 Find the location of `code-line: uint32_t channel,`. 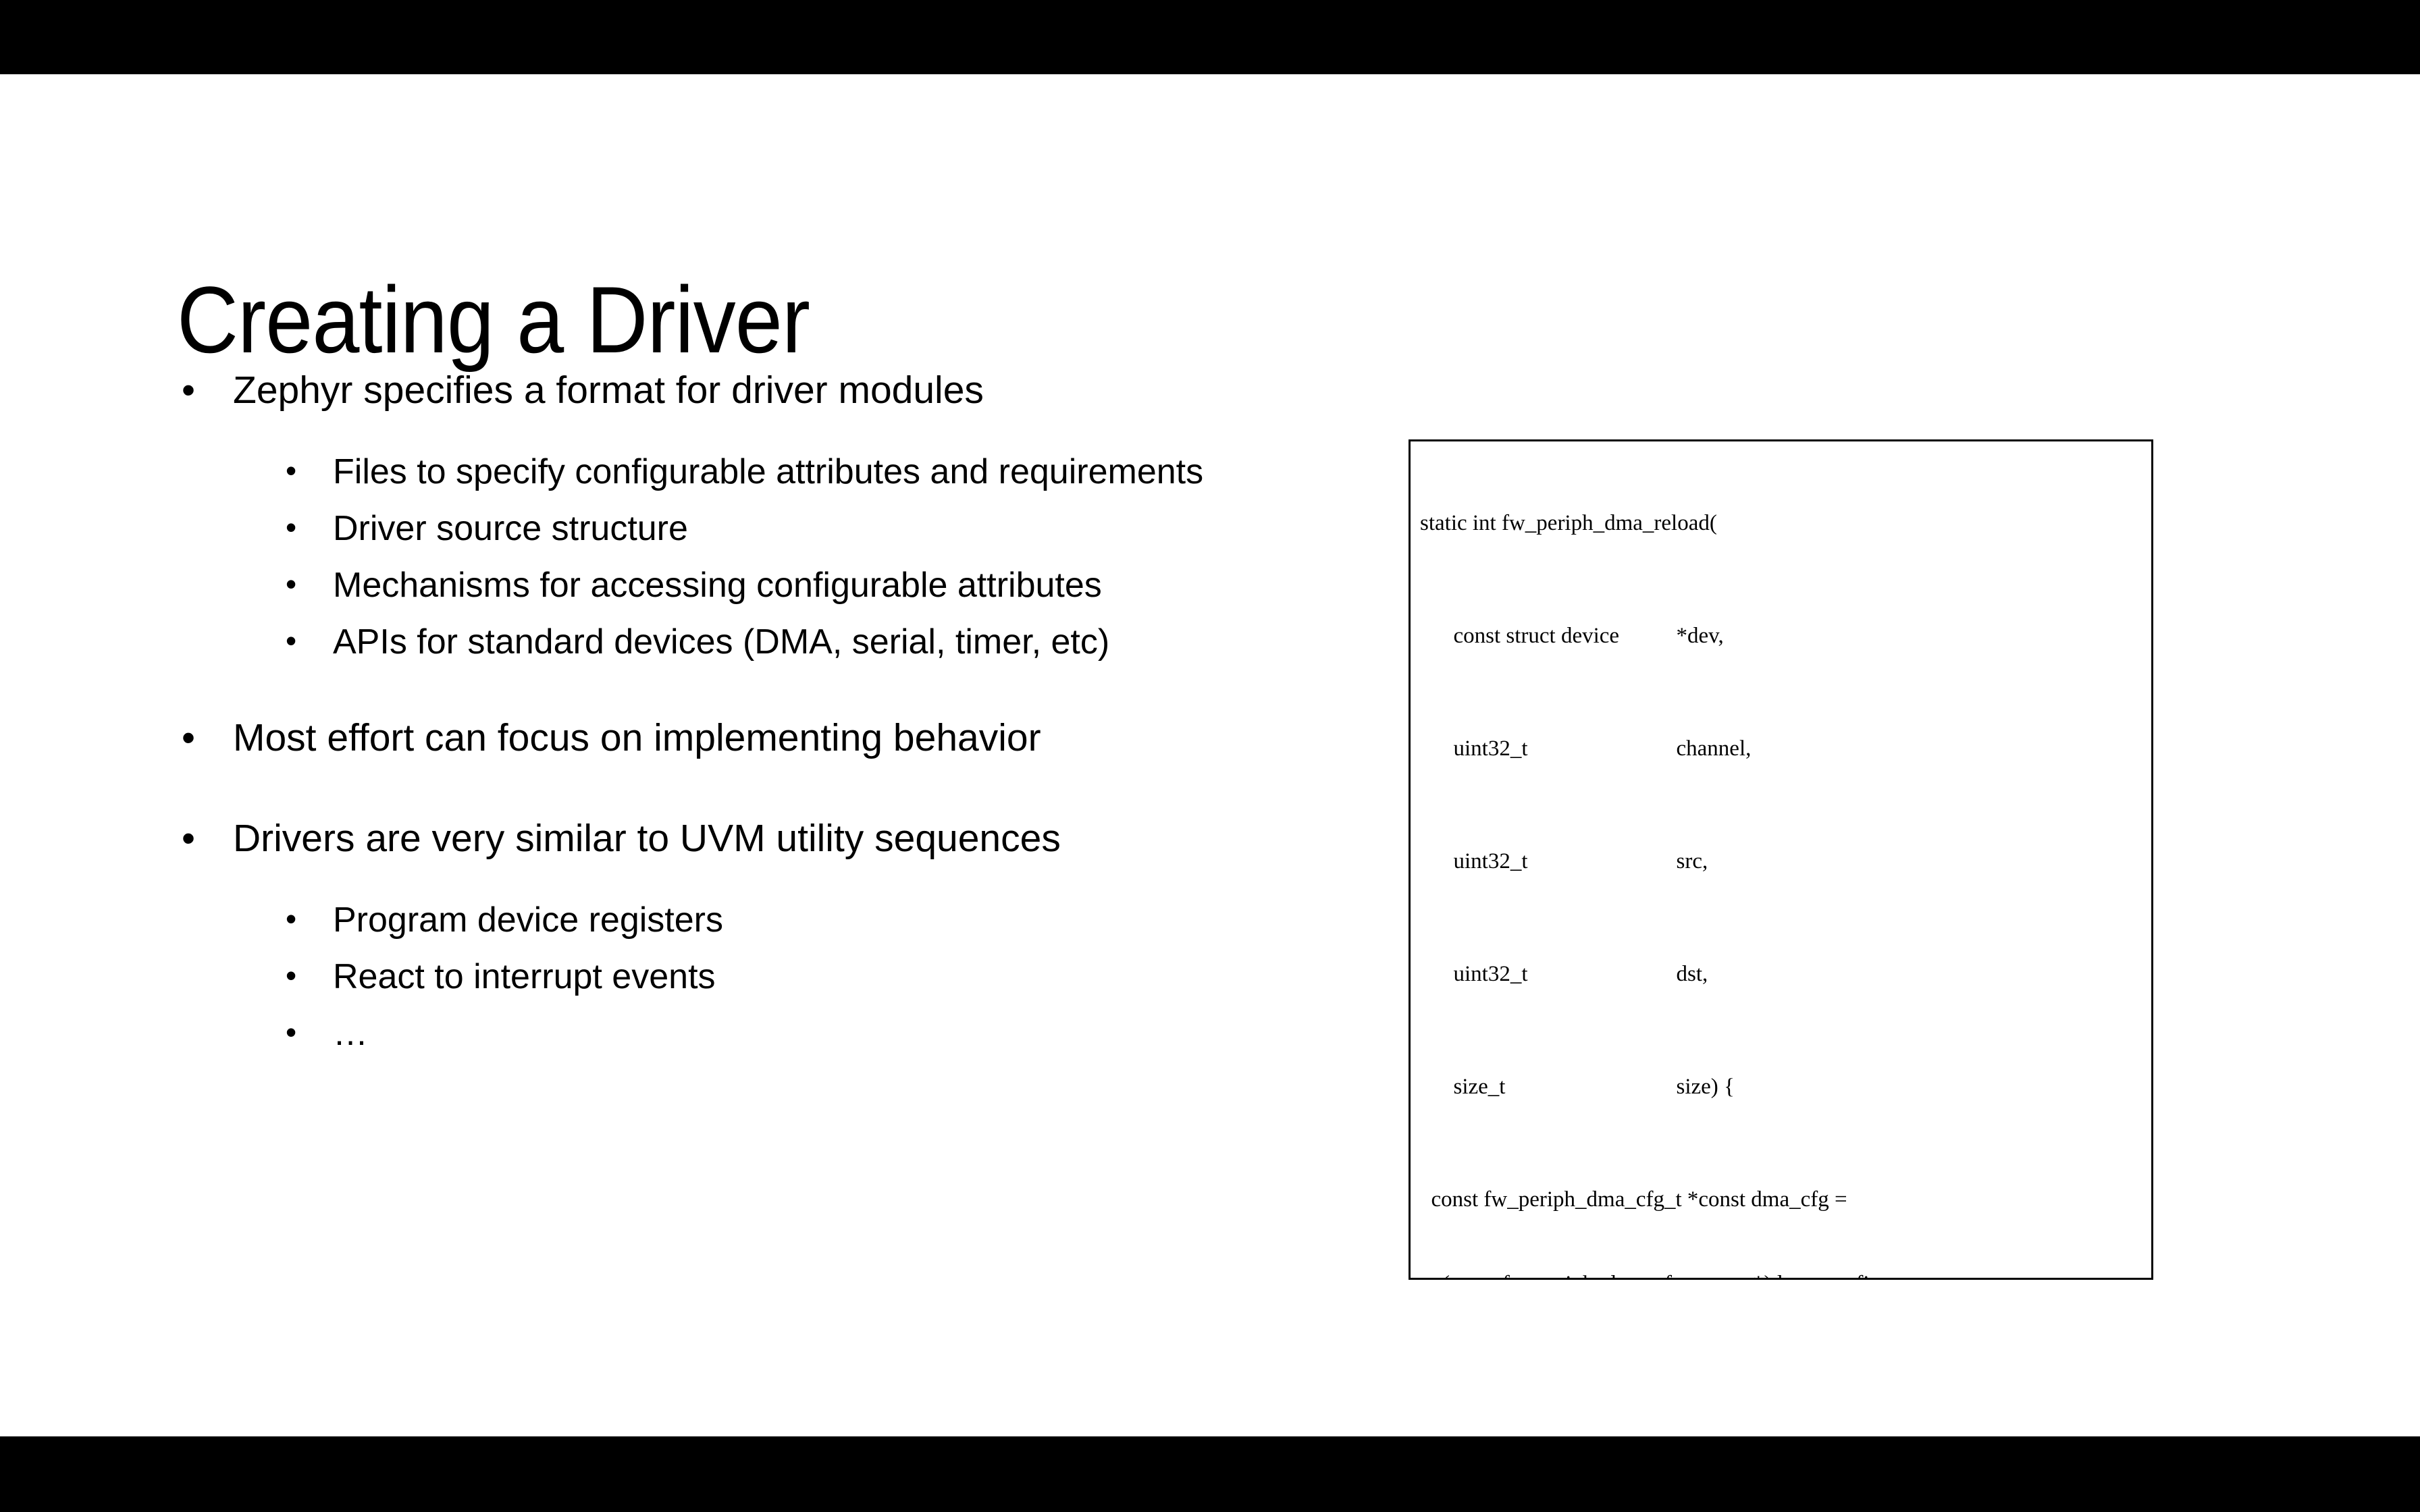

code-line: uint32_t channel, is located at coordinates (1782, 749).